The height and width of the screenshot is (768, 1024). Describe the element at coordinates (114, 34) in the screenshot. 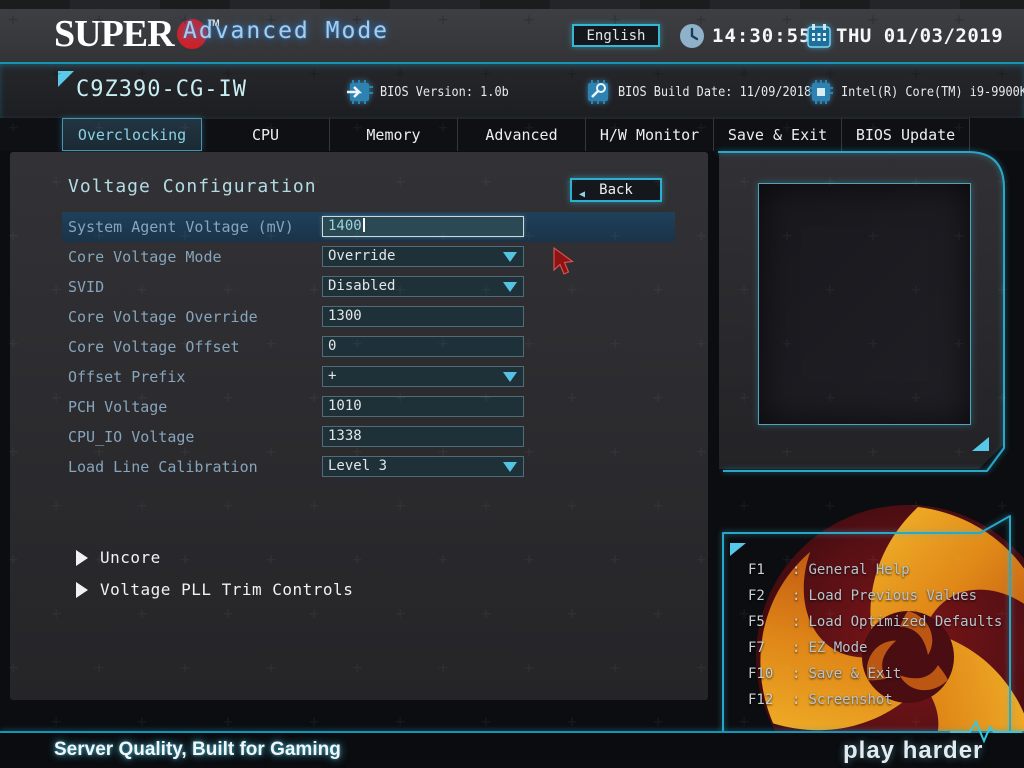

I see `brand-text: SUPER` at that location.